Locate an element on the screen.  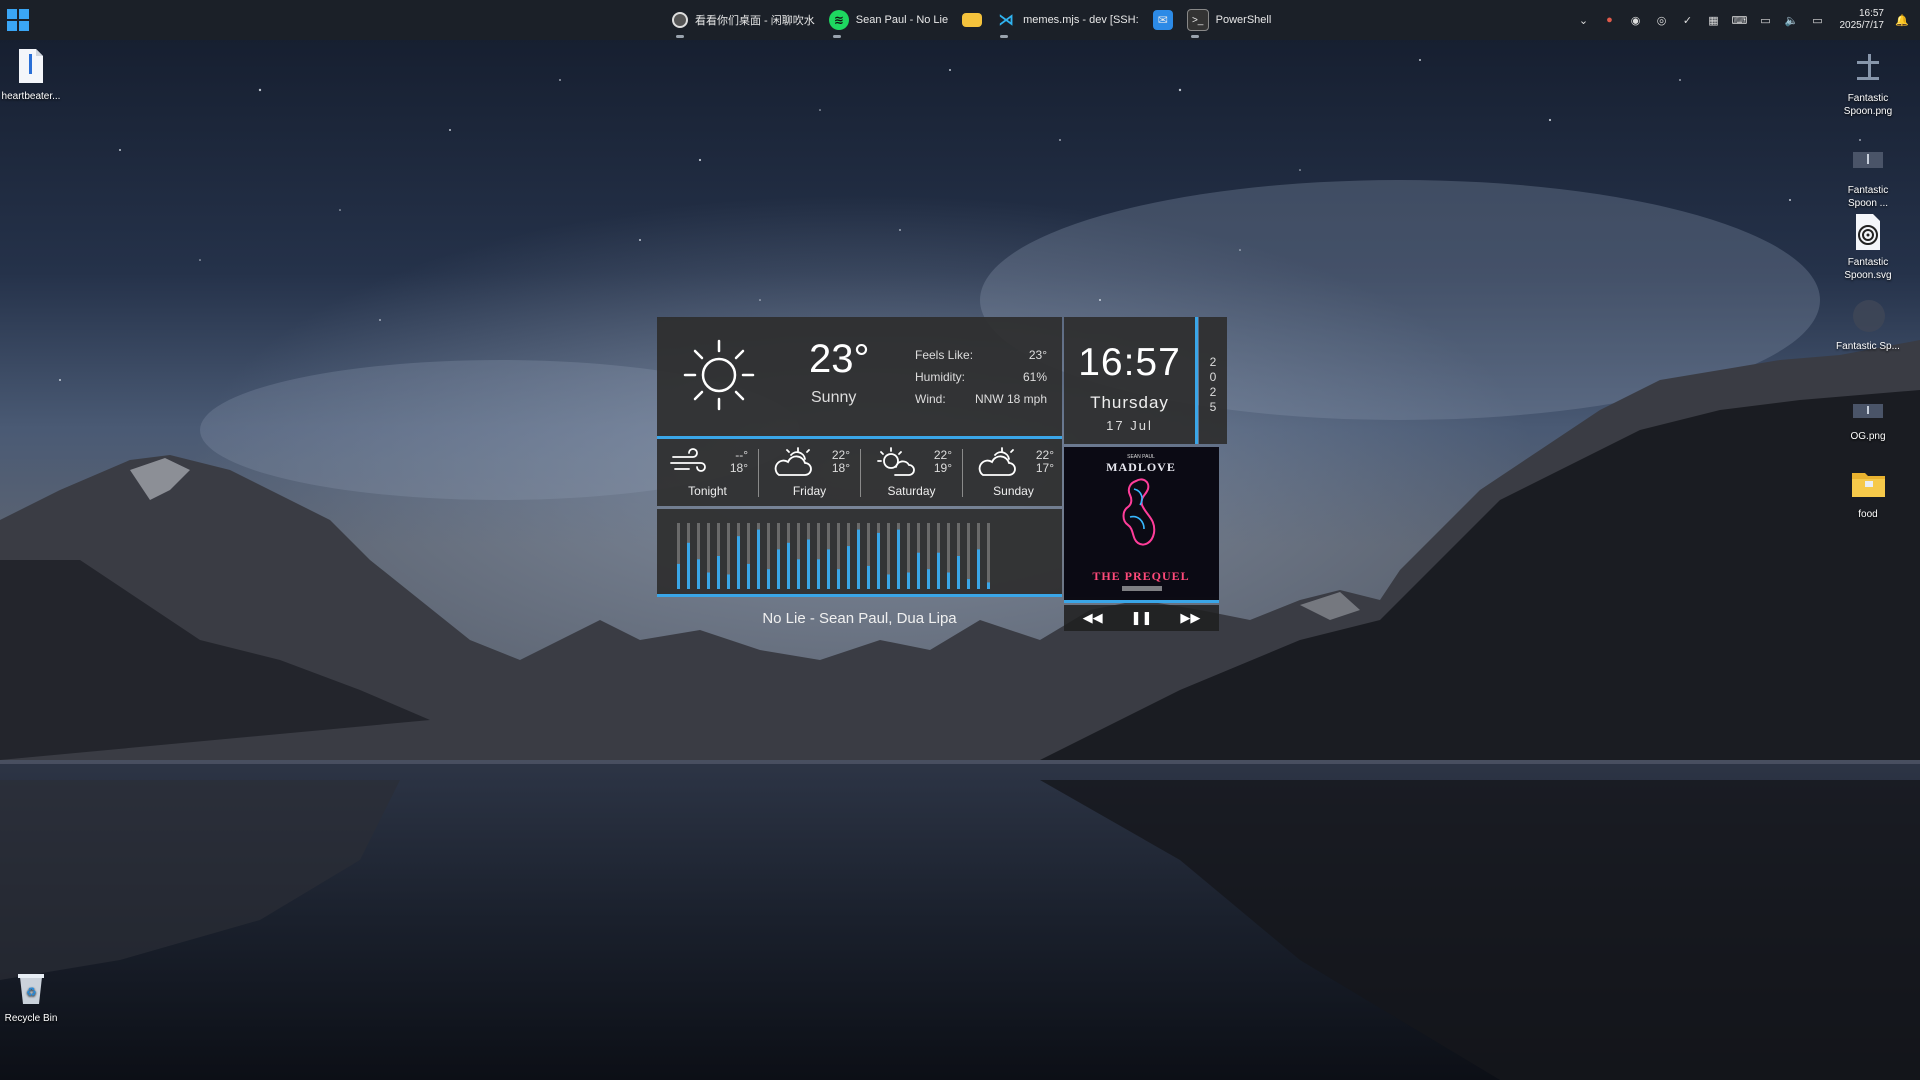
now-playing-title: No Lie - Sean Paul, Dua Lipa is located at coordinates (859, 618).